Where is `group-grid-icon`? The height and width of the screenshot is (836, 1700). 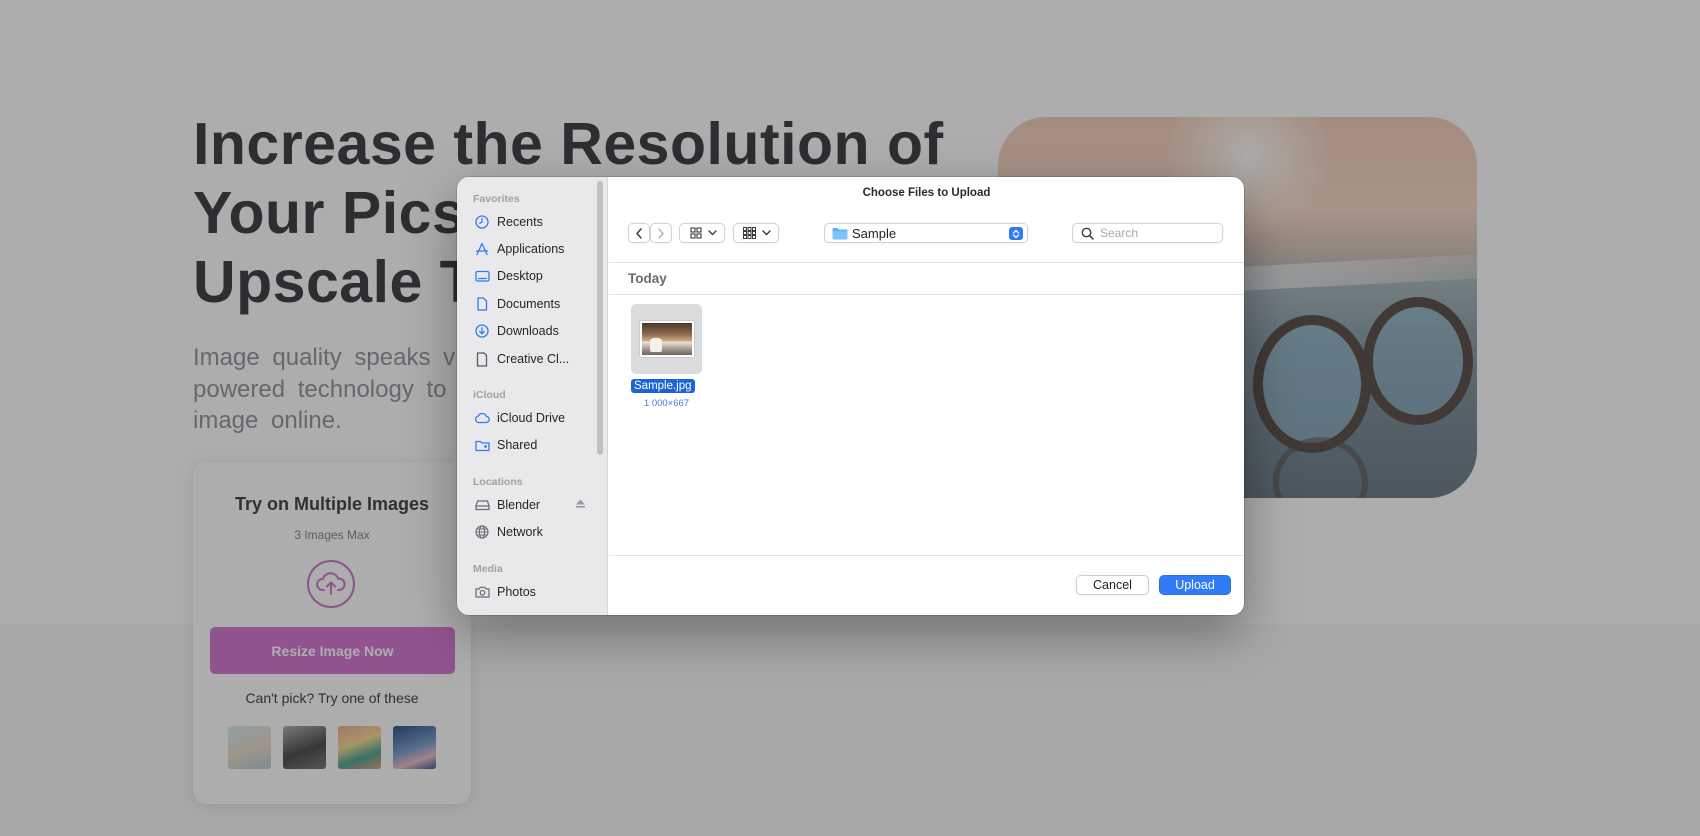
group-grid-icon is located at coordinates (749, 233).